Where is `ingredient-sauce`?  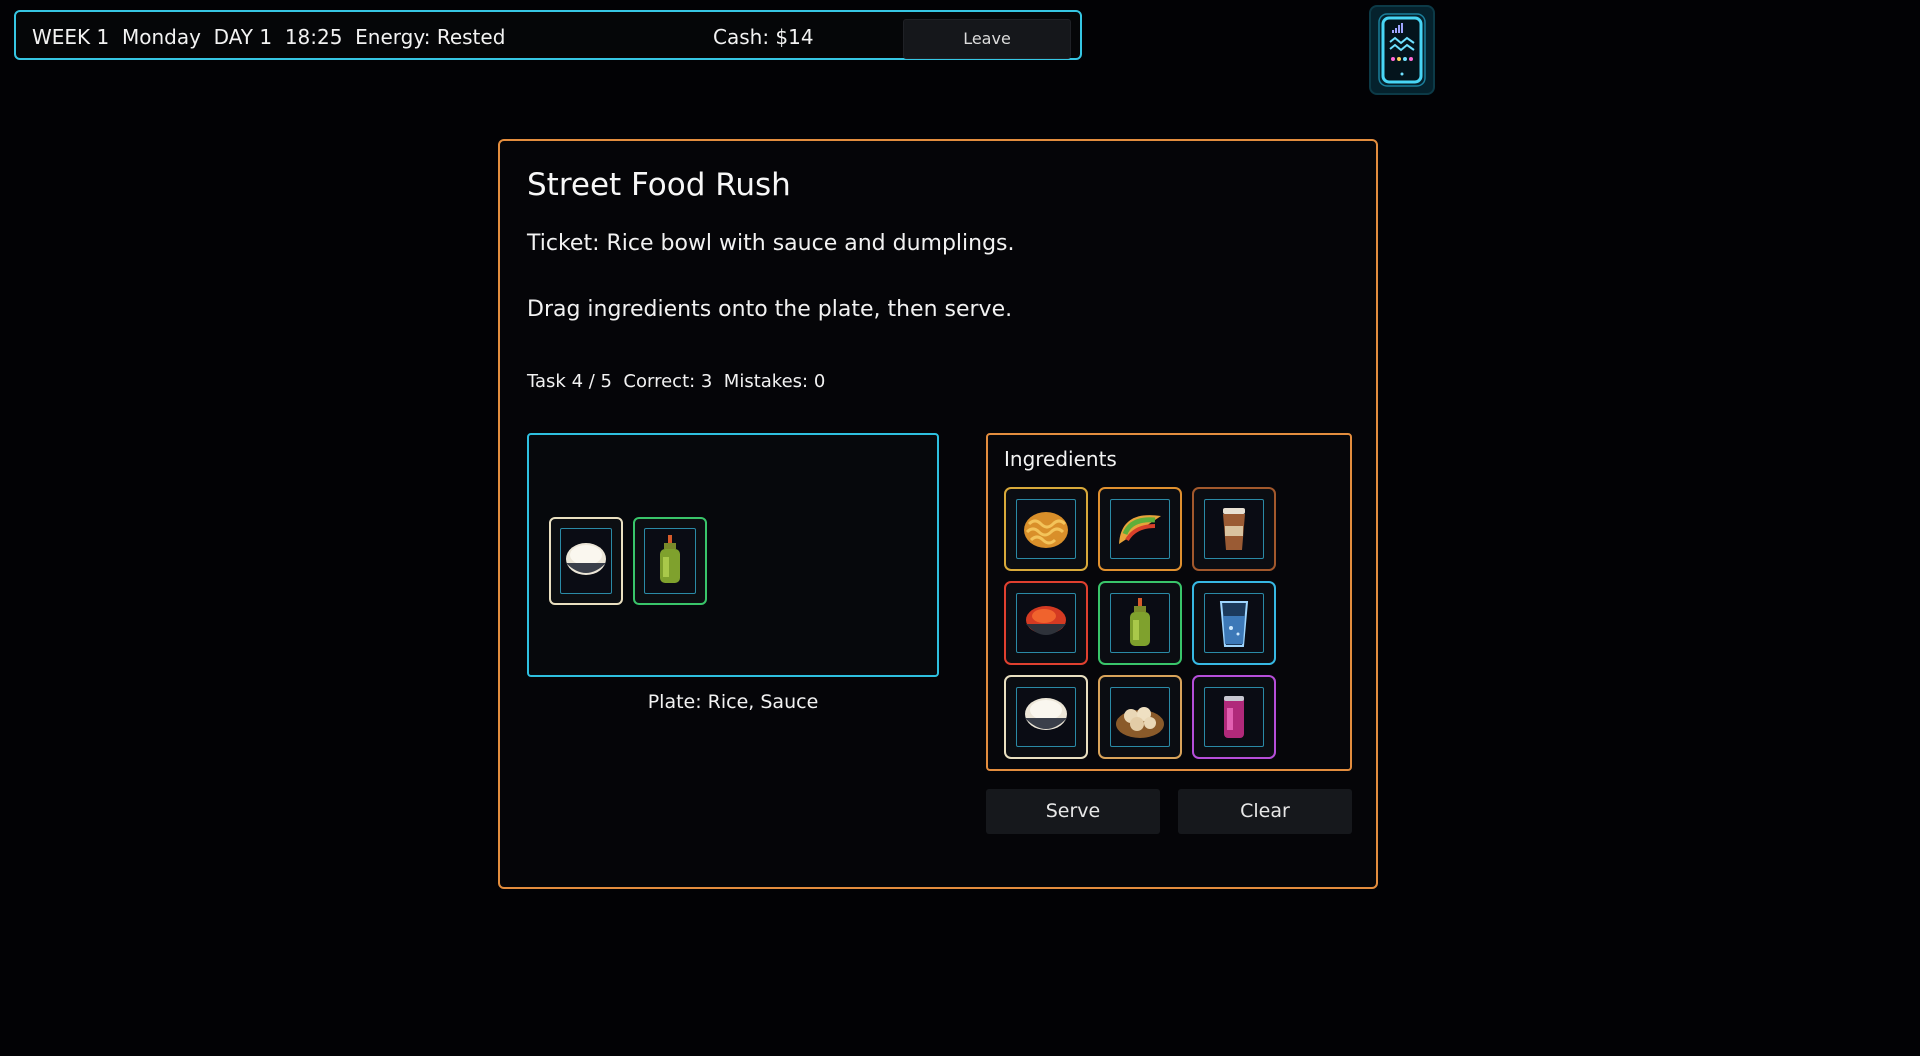
ingredient-sauce is located at coordinates (1140, 623).